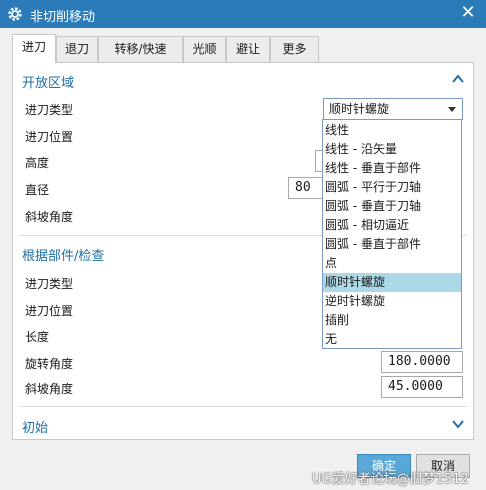  What do you see at coordinates (422, 362) in the screenshot?
I see `rotation-angle-field: 180.0000` at bounding box center [422, 362].